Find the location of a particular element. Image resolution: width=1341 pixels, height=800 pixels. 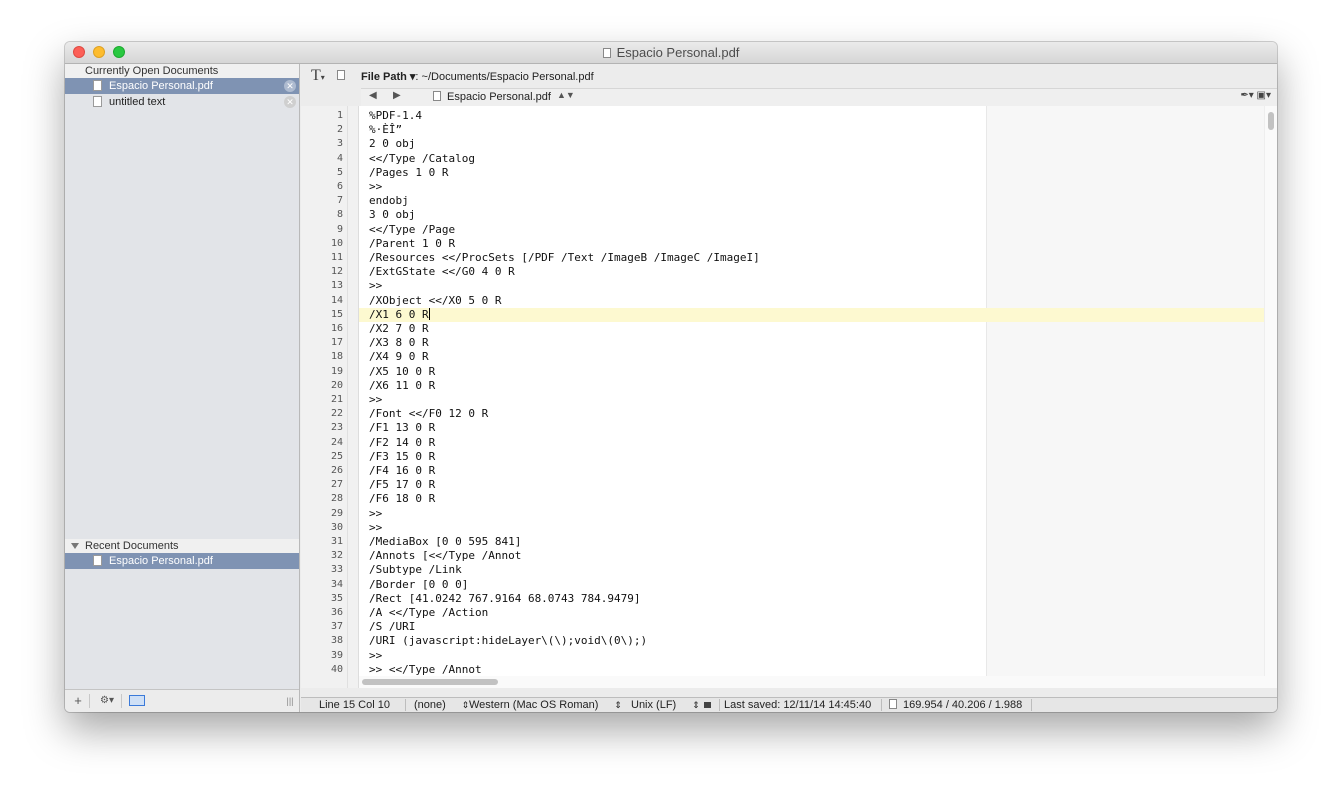

line-number: 24 is located at coordinates (336, 442).